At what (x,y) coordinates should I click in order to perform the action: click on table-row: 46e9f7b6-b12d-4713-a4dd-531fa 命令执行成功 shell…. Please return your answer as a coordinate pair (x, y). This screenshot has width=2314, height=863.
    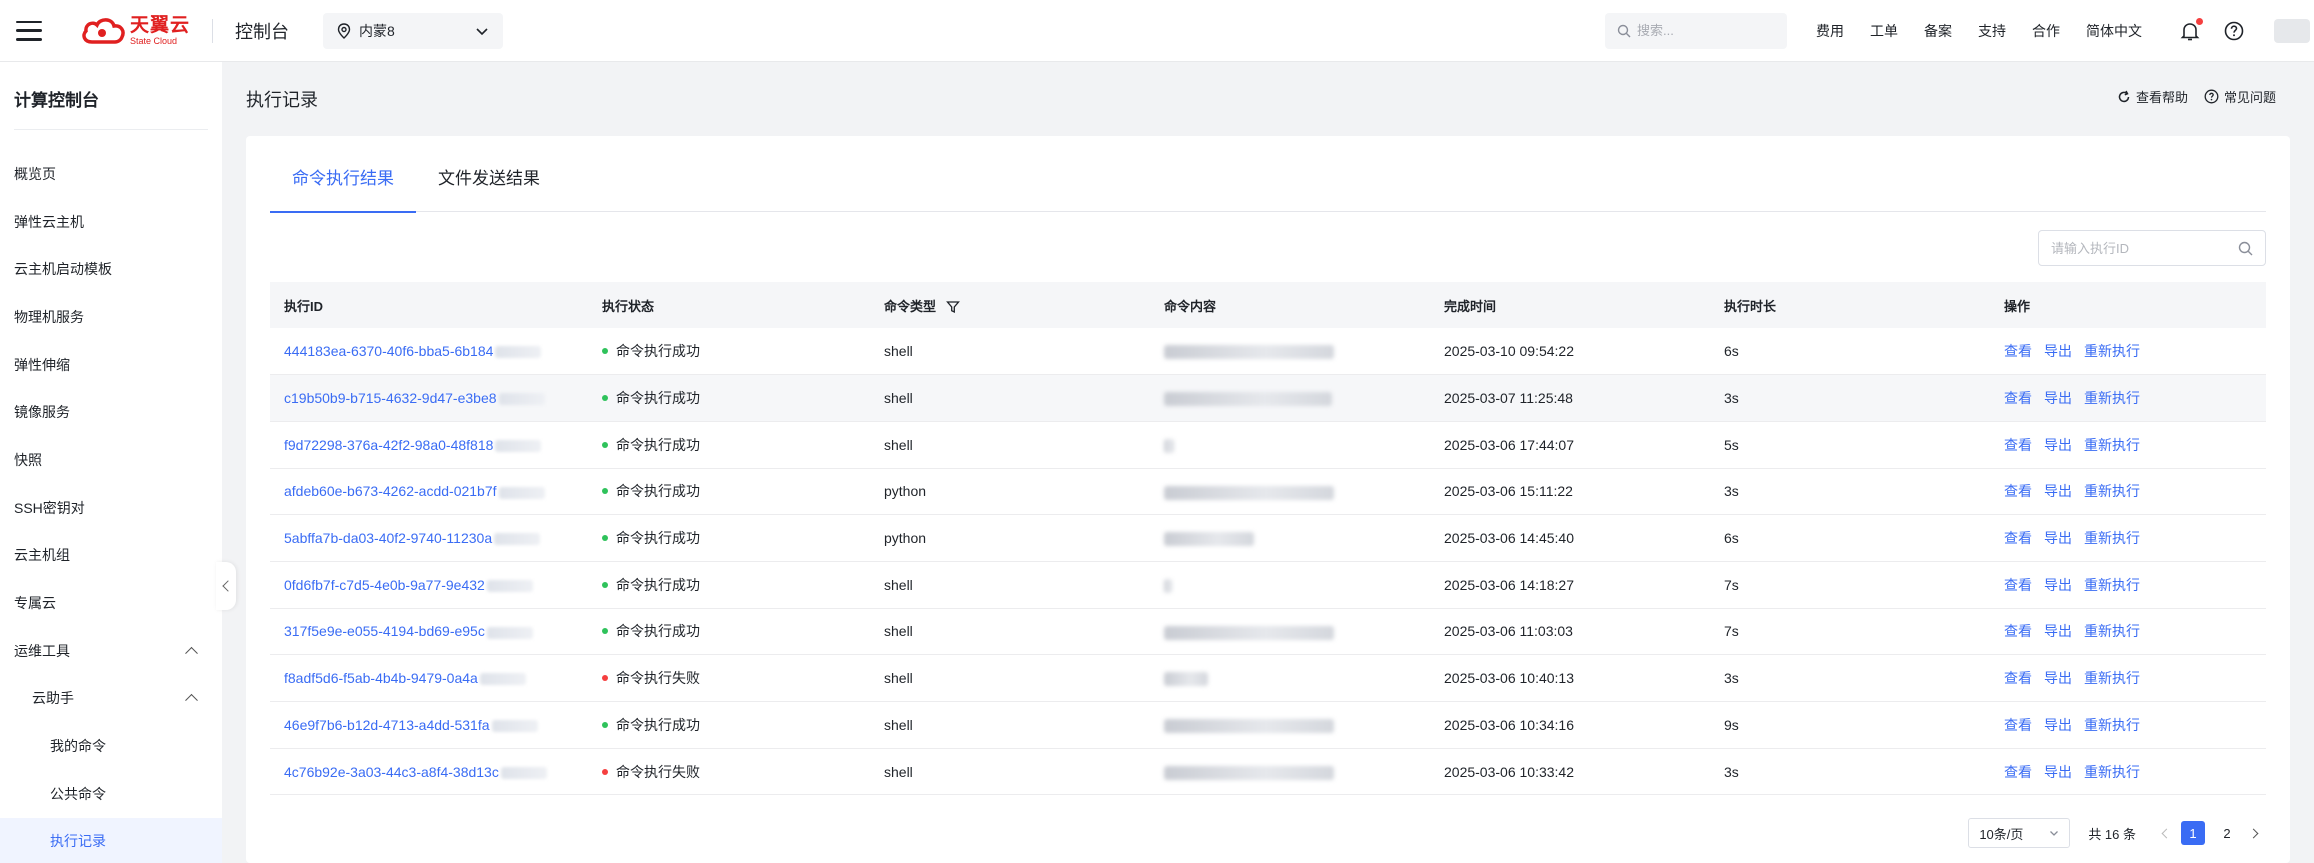
    Looking at the image, I should click on (1268, 725).